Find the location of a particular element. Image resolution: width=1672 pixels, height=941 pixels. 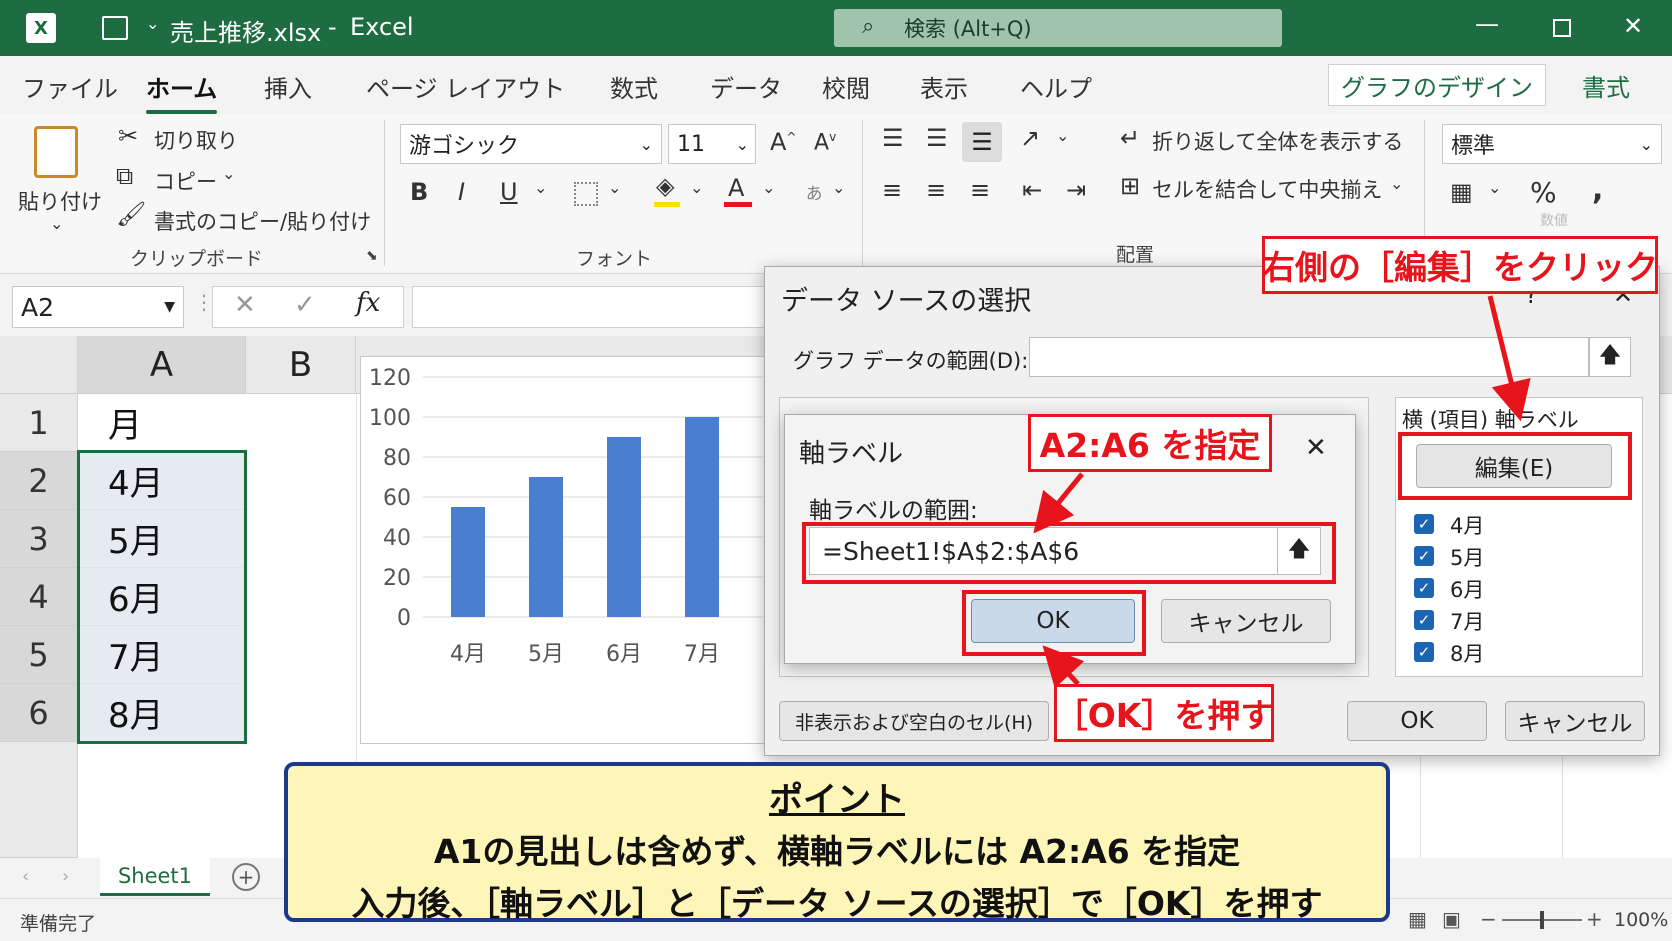

add-sheet-icon: + is located at coordinates (246, 877).